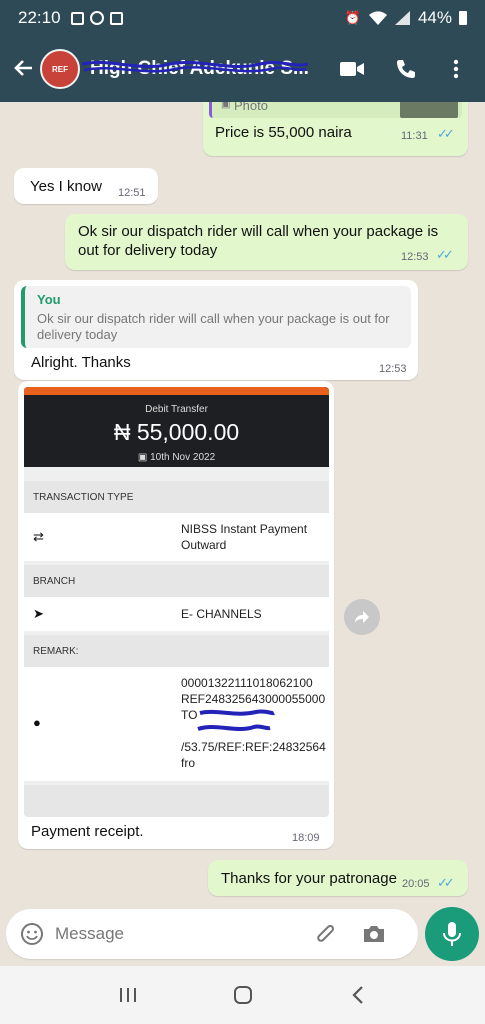 The width and height of the screenshot is (485, 1024). I want to click on message-time: 18:09, so click(306, 838).